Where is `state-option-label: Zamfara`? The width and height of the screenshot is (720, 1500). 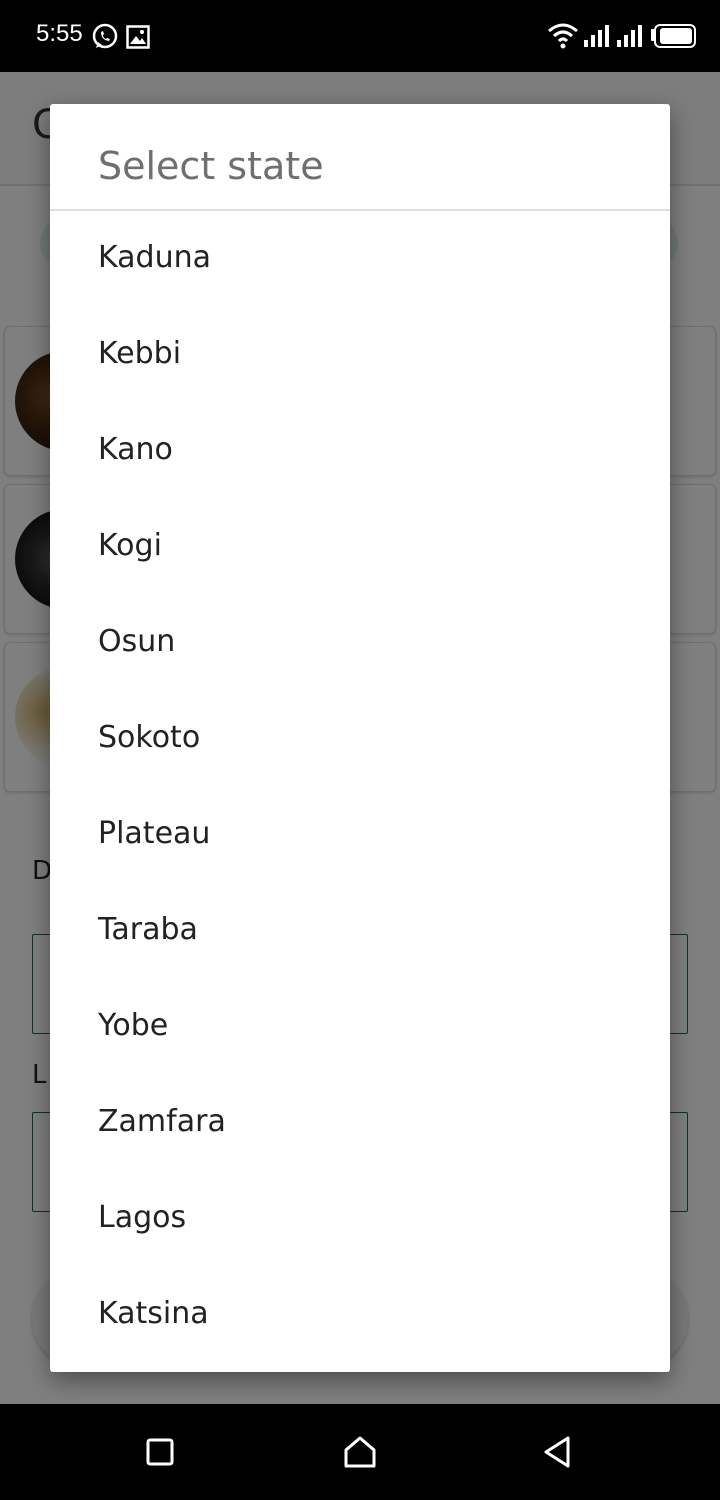 state-option-label: Zamfara is located at coordinates (162, 1121).